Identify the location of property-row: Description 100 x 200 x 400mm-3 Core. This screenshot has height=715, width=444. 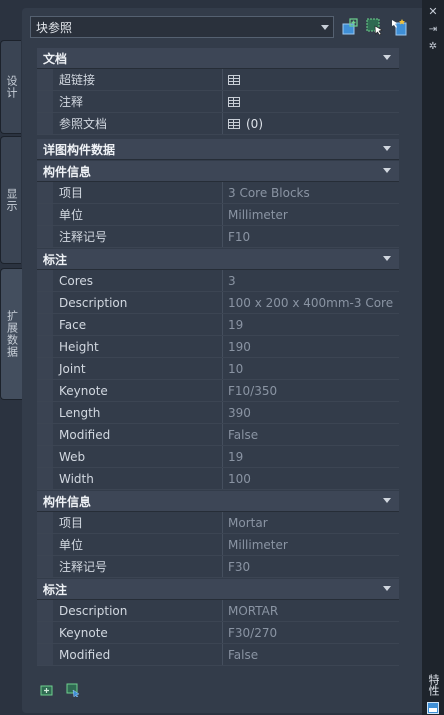
(218, 303).